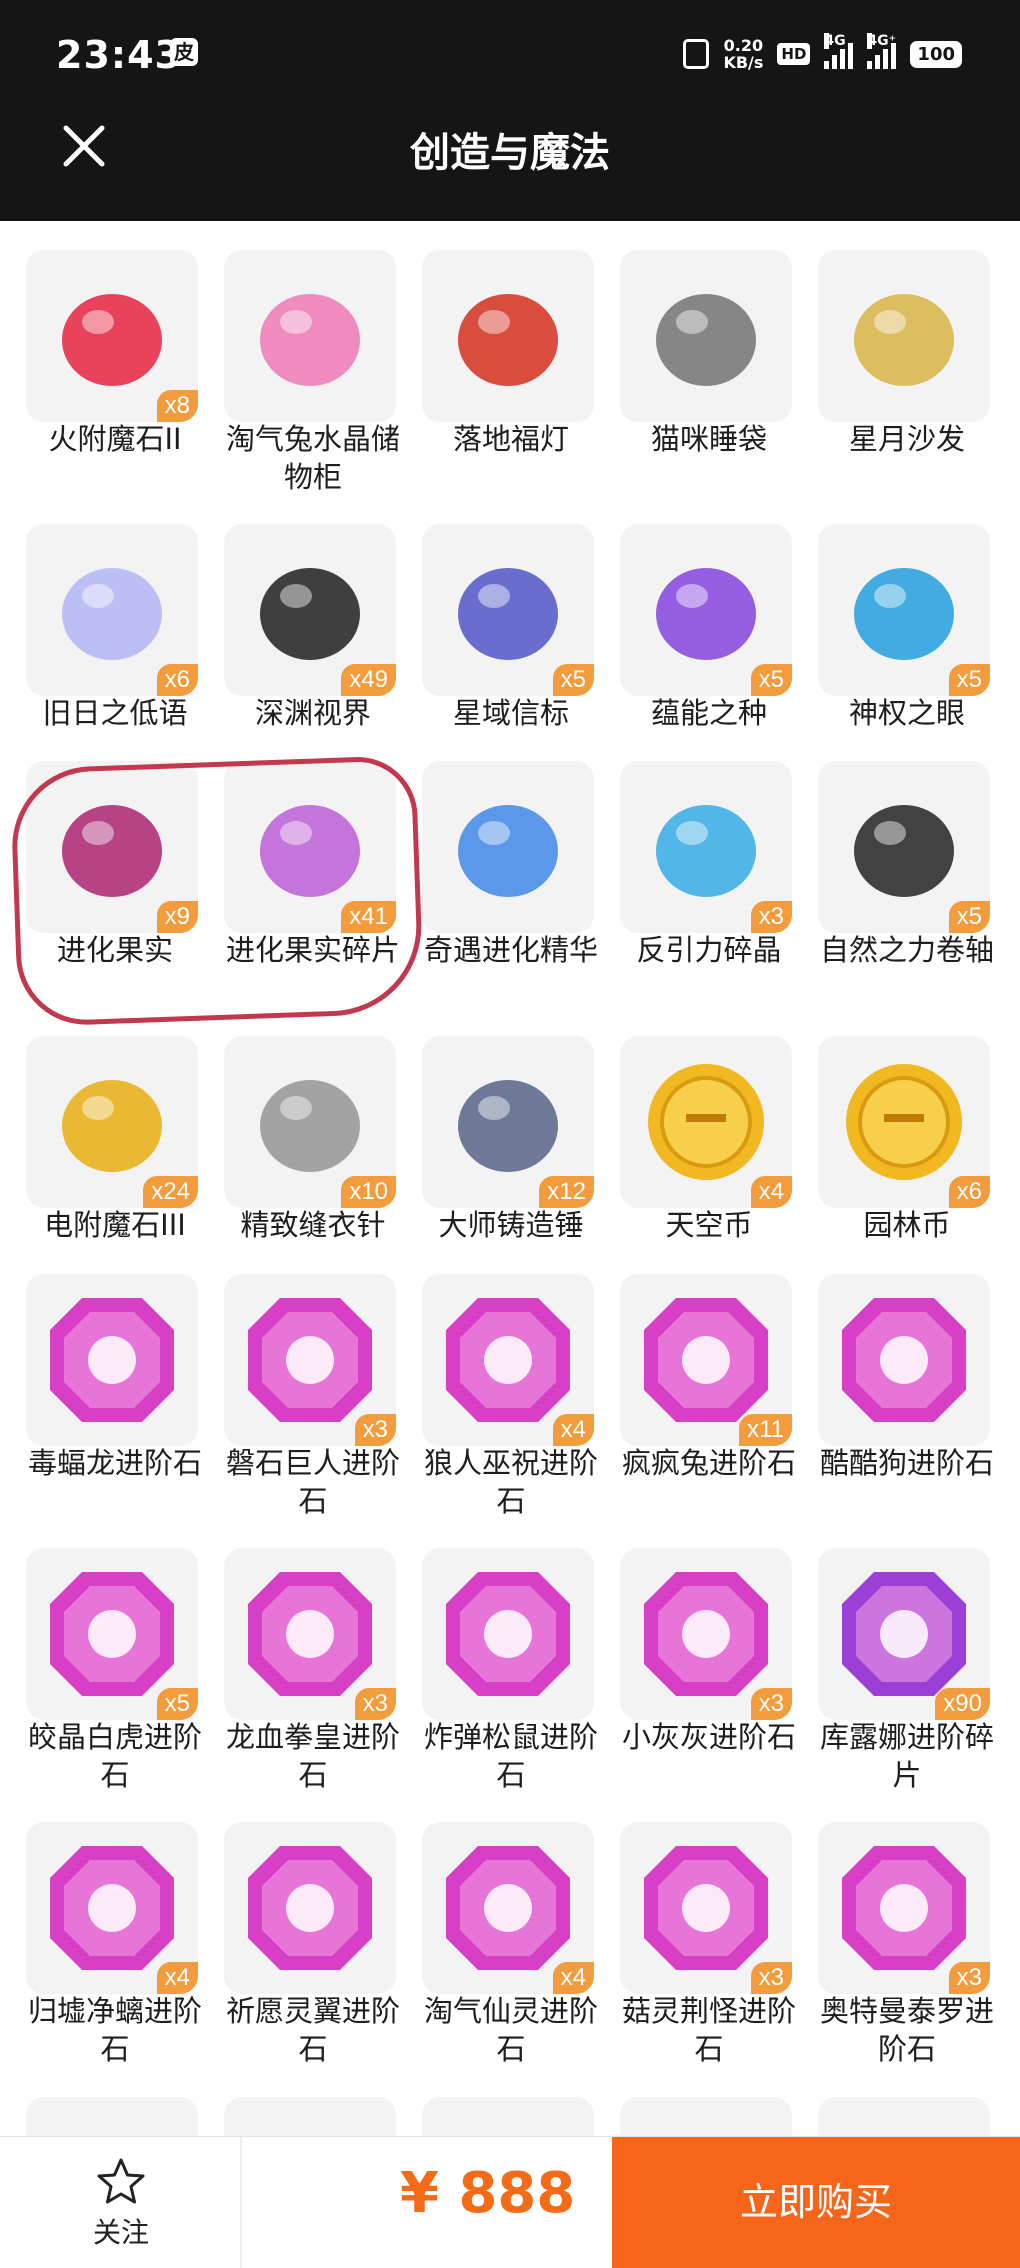 This screenshot has height=2268, width=1020. Describe the element at coordinates (706, 851) in the screenshot. I see `antigravity-crystal-icon` at that location.